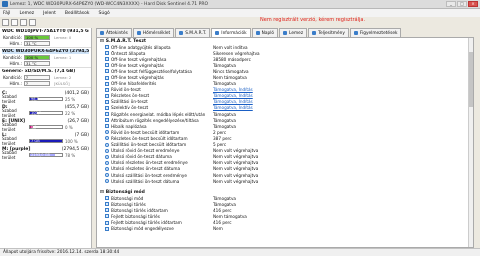 This screenshot has height=256, width=480. What do you see at coordinates (103, 13) in the screenshot?
I see `menu-help: Súgó` at bounding box center [103, 13].